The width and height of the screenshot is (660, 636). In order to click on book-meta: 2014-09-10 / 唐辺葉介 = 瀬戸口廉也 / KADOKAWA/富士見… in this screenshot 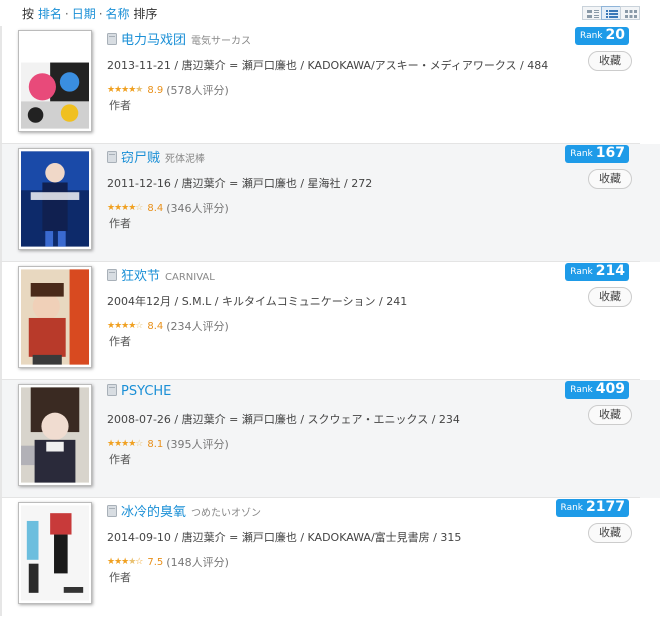, I will do `click(284, 537)`.